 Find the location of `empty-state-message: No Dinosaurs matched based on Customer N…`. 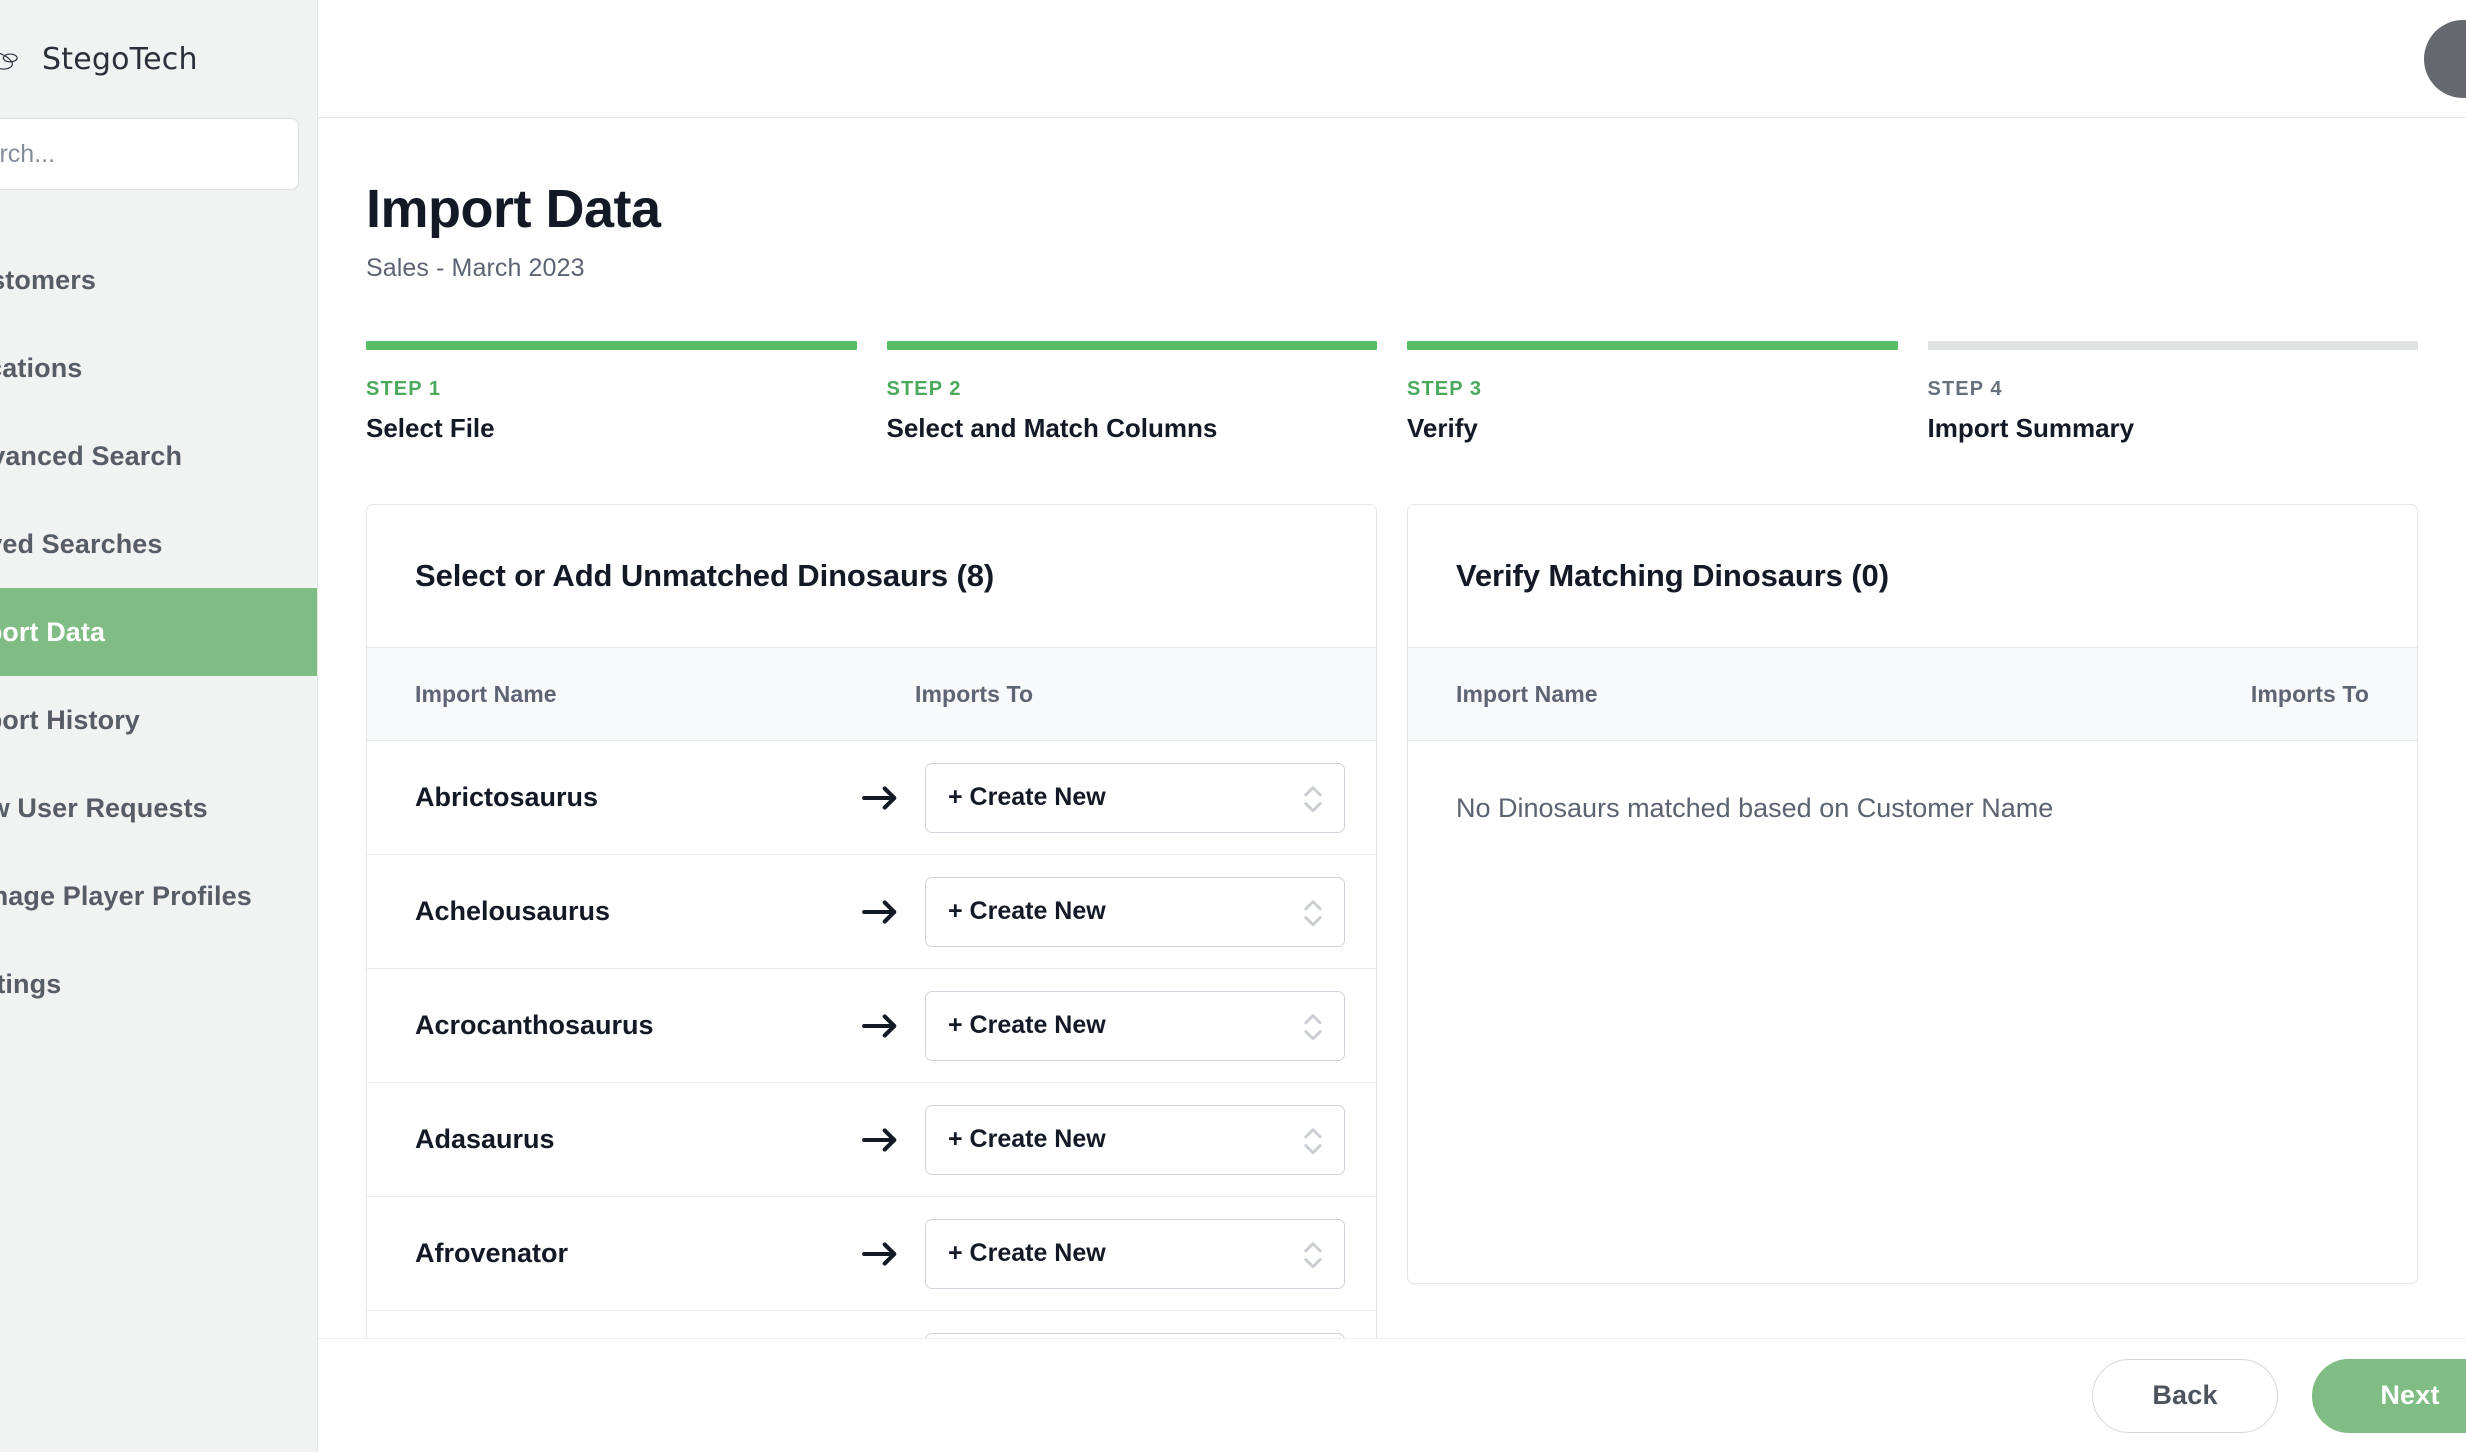

empty-state-message: No Dinosaurs matched based on Customer N… is located at coordinates (1755, 808).